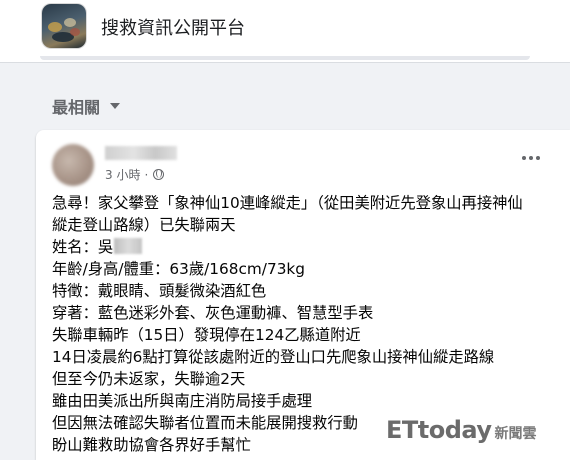 The width and height of the screenshot is (570, 460). What do you see at coordinates (149, 379) in the screenshot?
I see `post-line: 但至今仍未返家，失聯逾2天` at bounding box center [149, 379].